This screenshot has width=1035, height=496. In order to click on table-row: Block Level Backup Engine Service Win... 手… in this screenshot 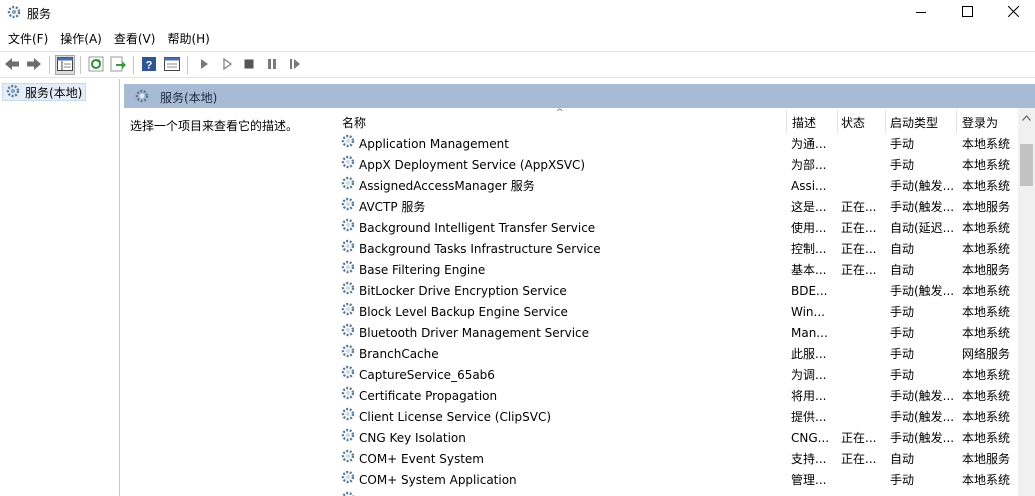, I will do `click(676, 312)`.